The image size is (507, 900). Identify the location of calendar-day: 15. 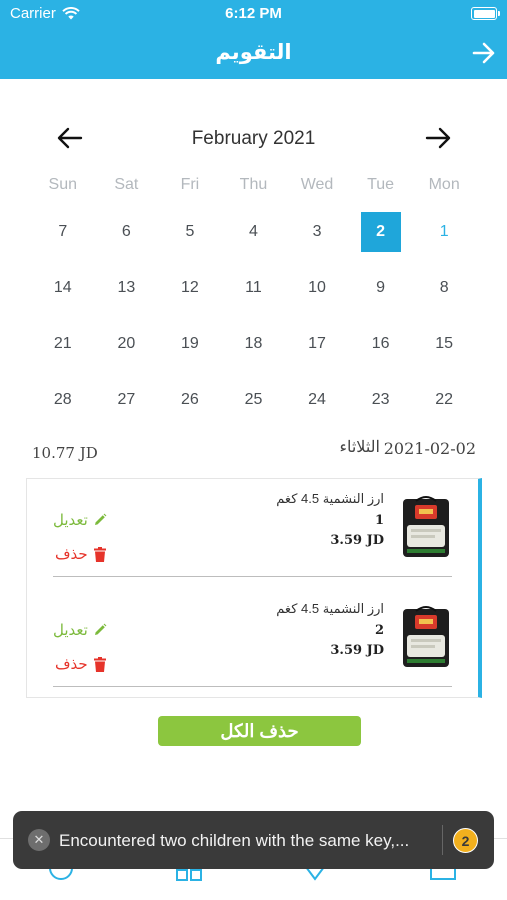
(444, 344).